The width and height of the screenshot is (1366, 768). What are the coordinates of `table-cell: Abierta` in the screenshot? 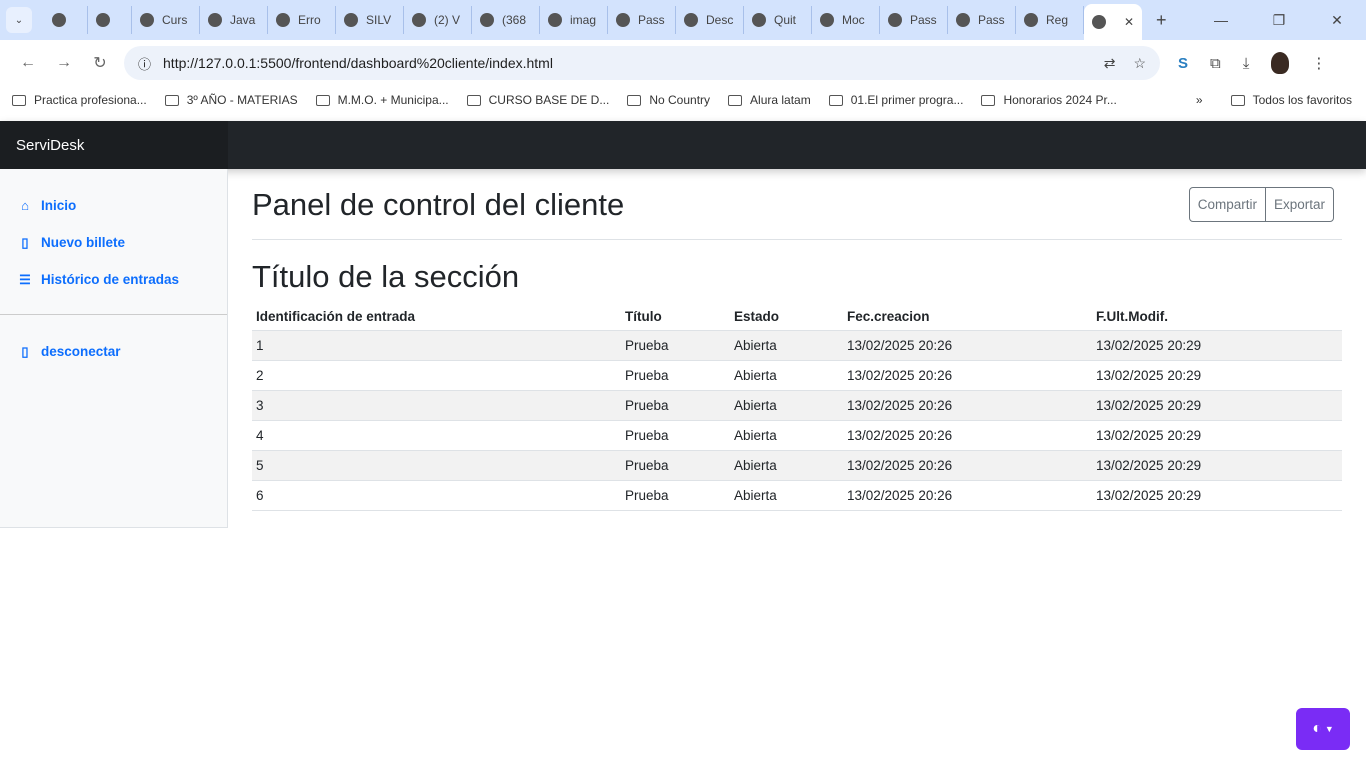 It's located at (786, 375).